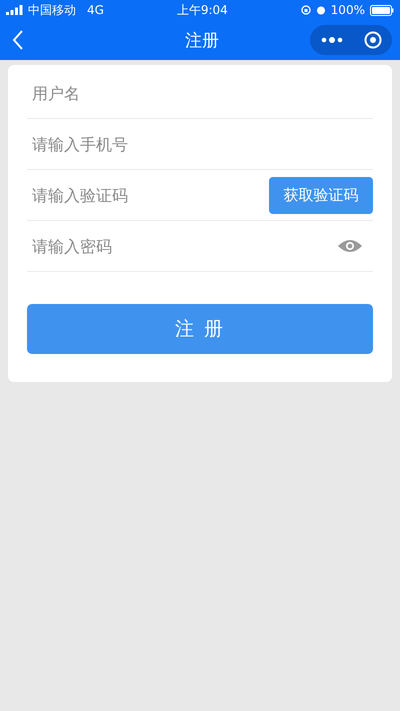 This screenshot has height=711, width=400. What do you see at coordinates (351, 40) in the screenshot?
I see `menu-capsule` at bounding box center [351, 40].